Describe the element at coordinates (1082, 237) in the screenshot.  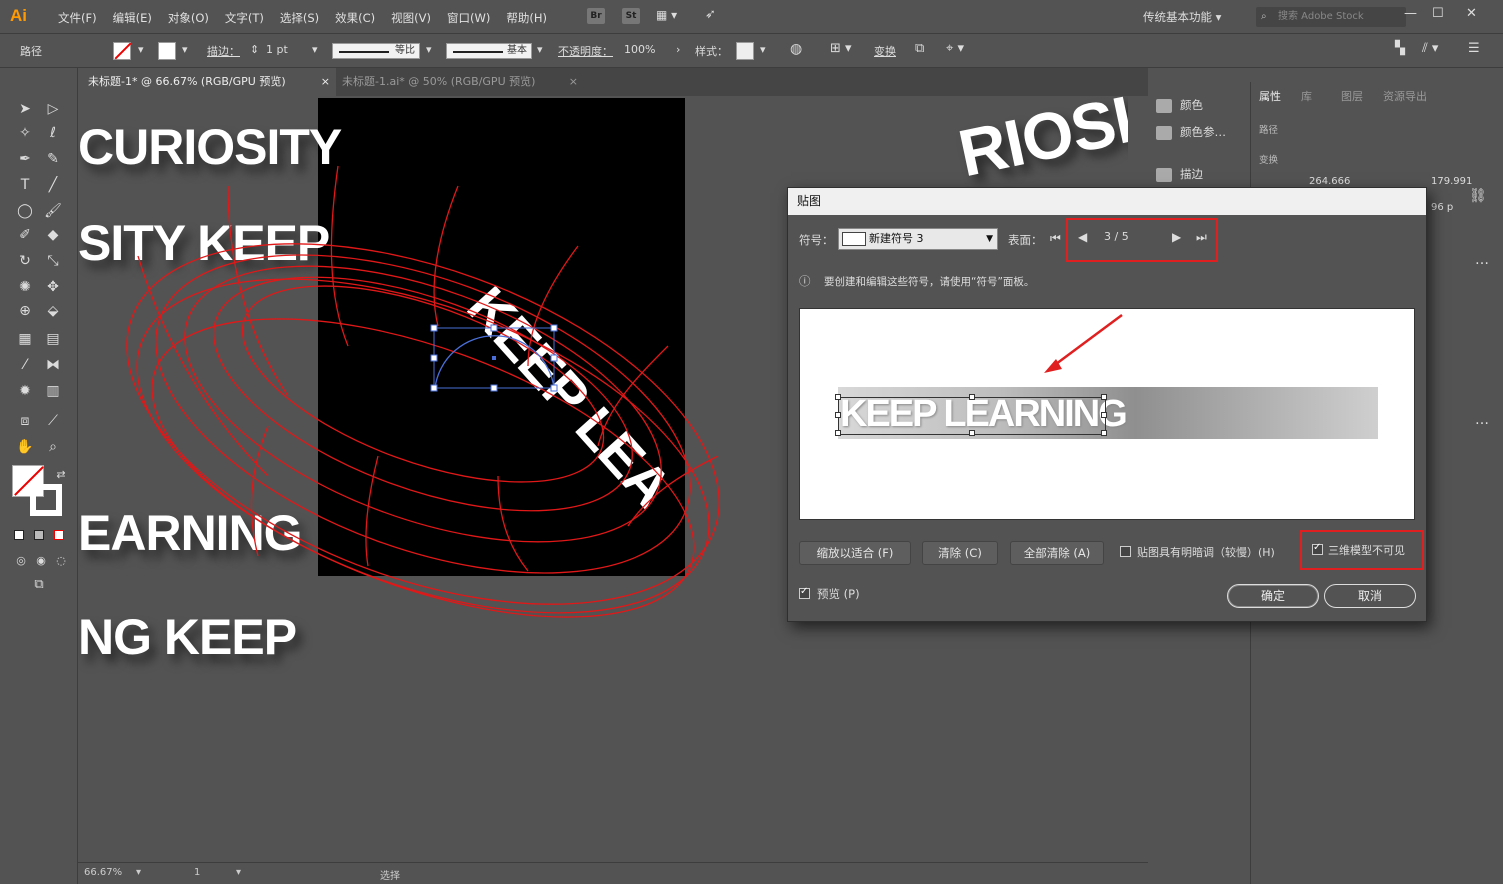
I see `prev-surface-icon: ◀` at that location.